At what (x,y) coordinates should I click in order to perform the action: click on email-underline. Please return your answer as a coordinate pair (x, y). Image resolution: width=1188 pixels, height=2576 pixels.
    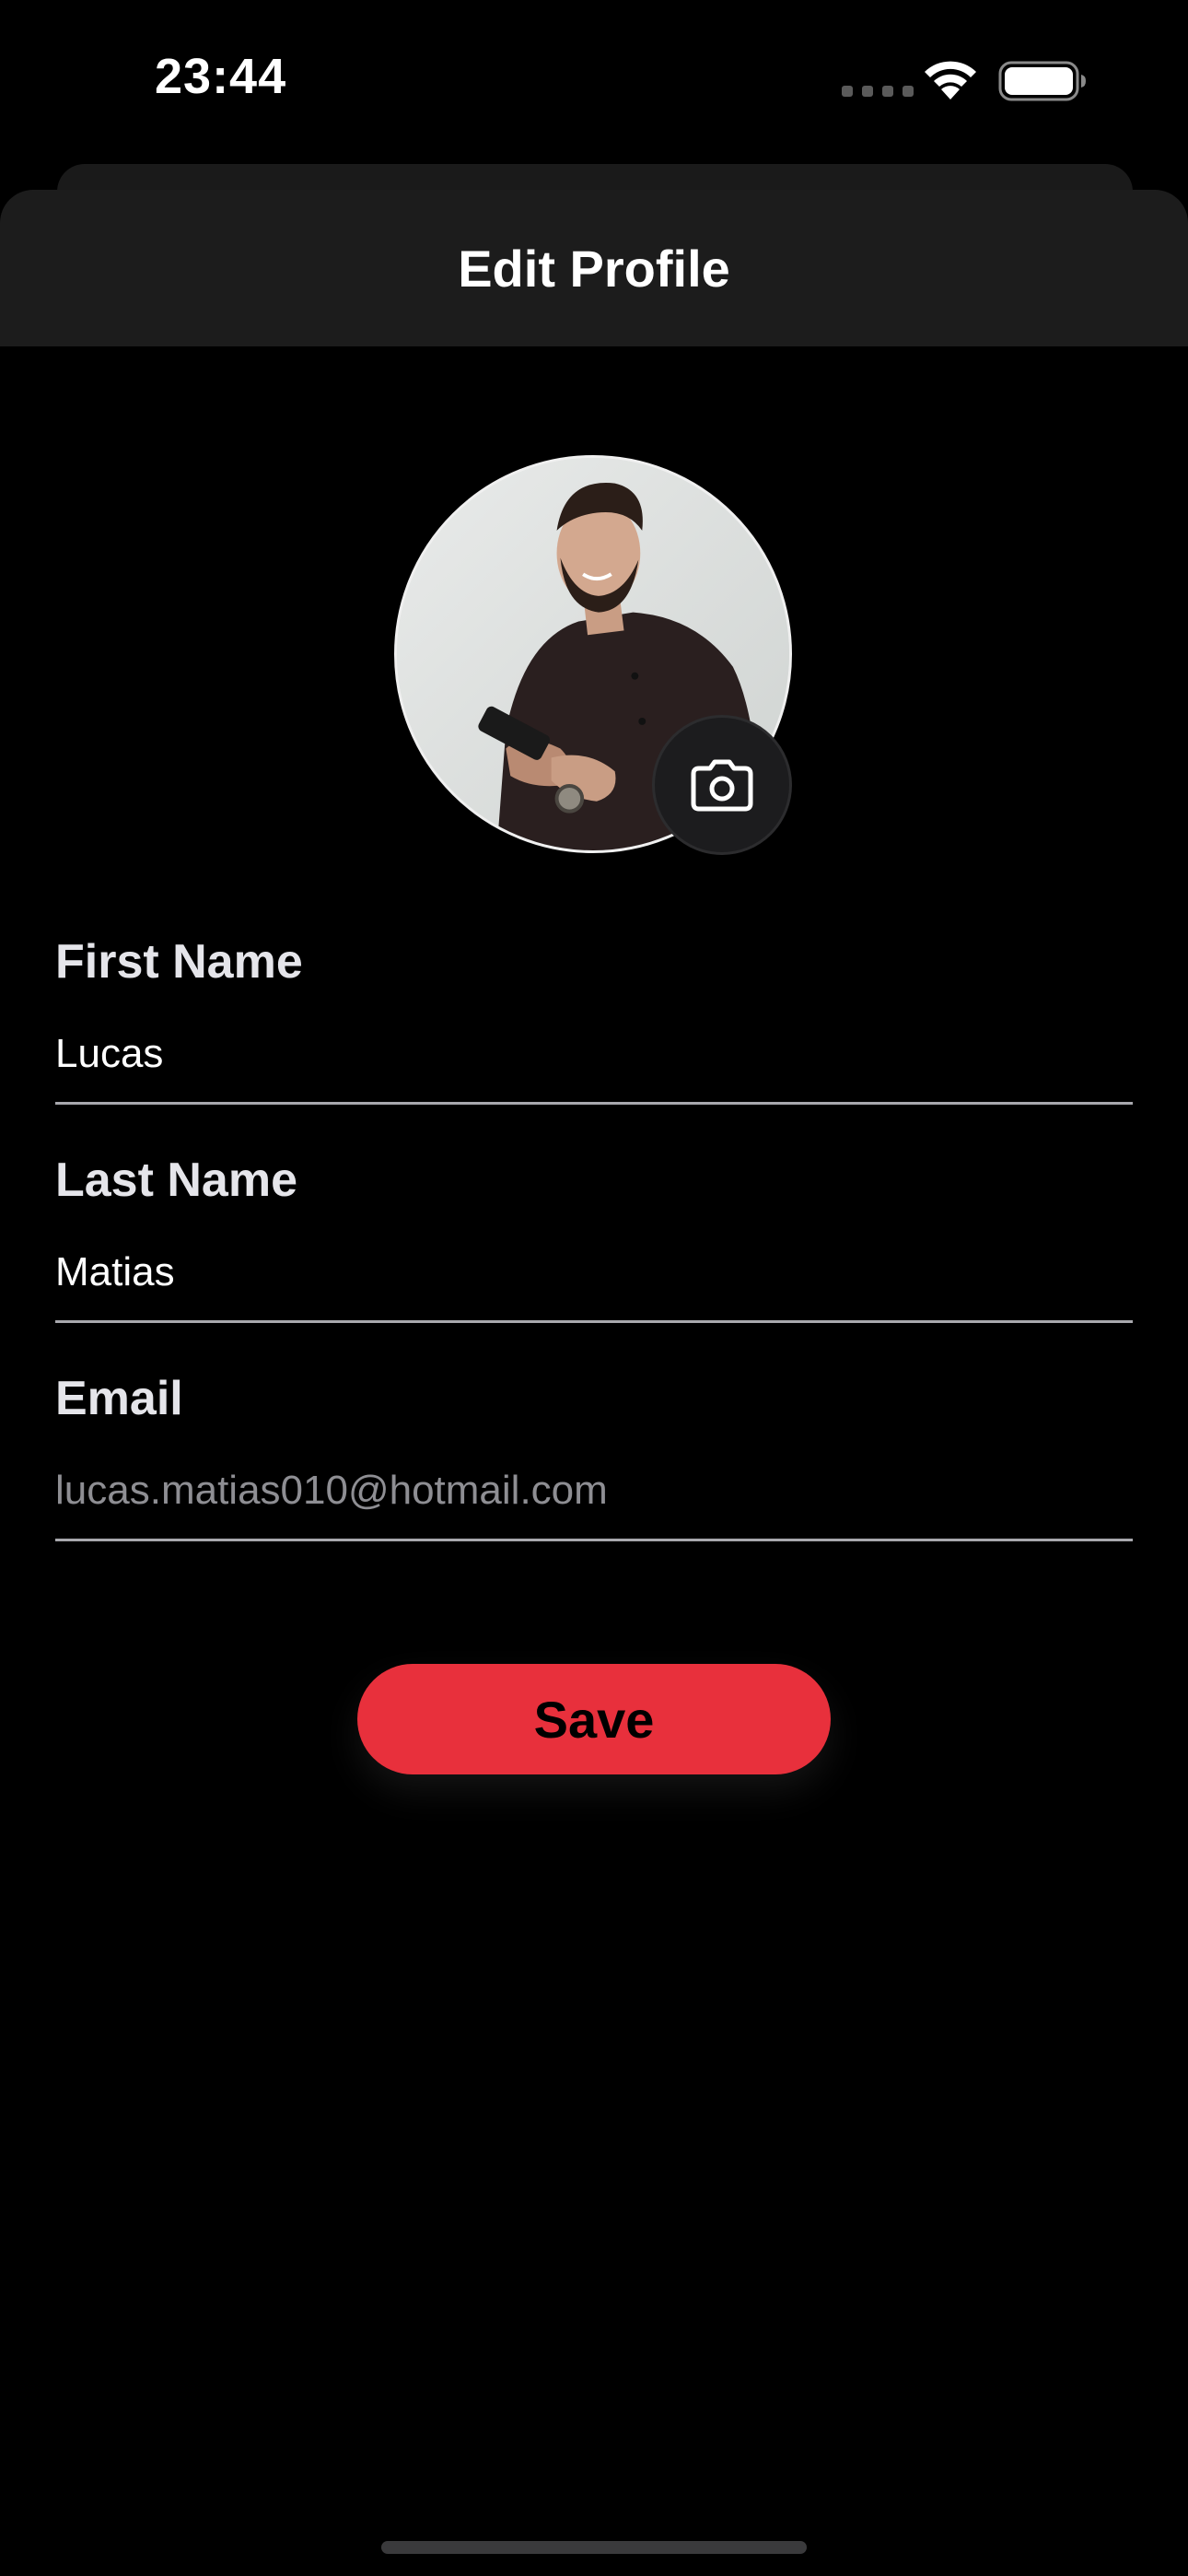
    Looking at the image, I should click on (594, 1540).